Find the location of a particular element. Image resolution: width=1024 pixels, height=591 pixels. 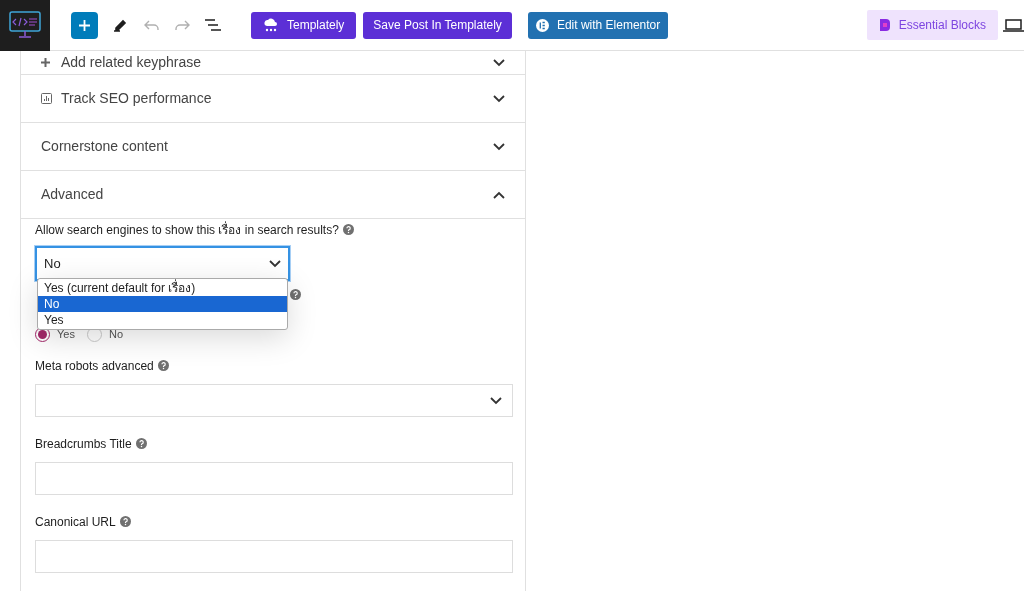

section-title: Advanced is located at coordinates (73, 194).